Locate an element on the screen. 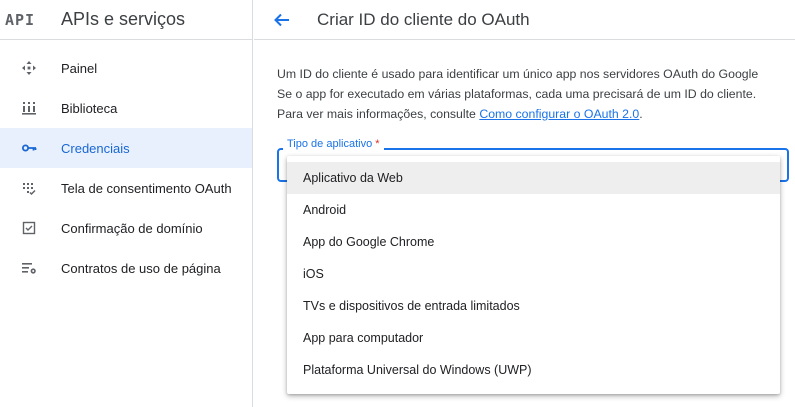 This screenshot has height=407, width=795. description-prefix: Para ver mais informações, consulte is located at coordinates (378, 114).